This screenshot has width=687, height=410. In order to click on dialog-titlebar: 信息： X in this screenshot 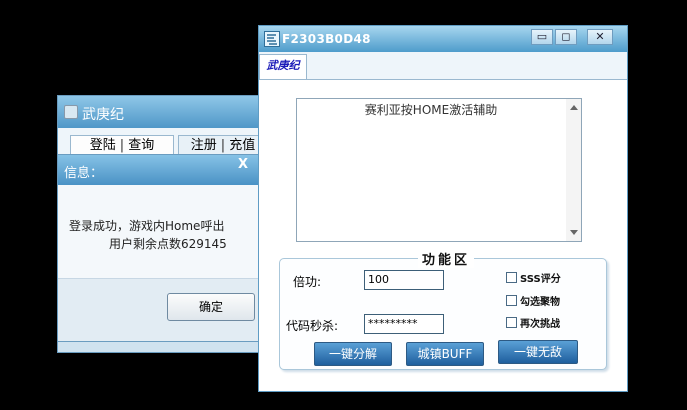, I will do `click(158, 170)`.